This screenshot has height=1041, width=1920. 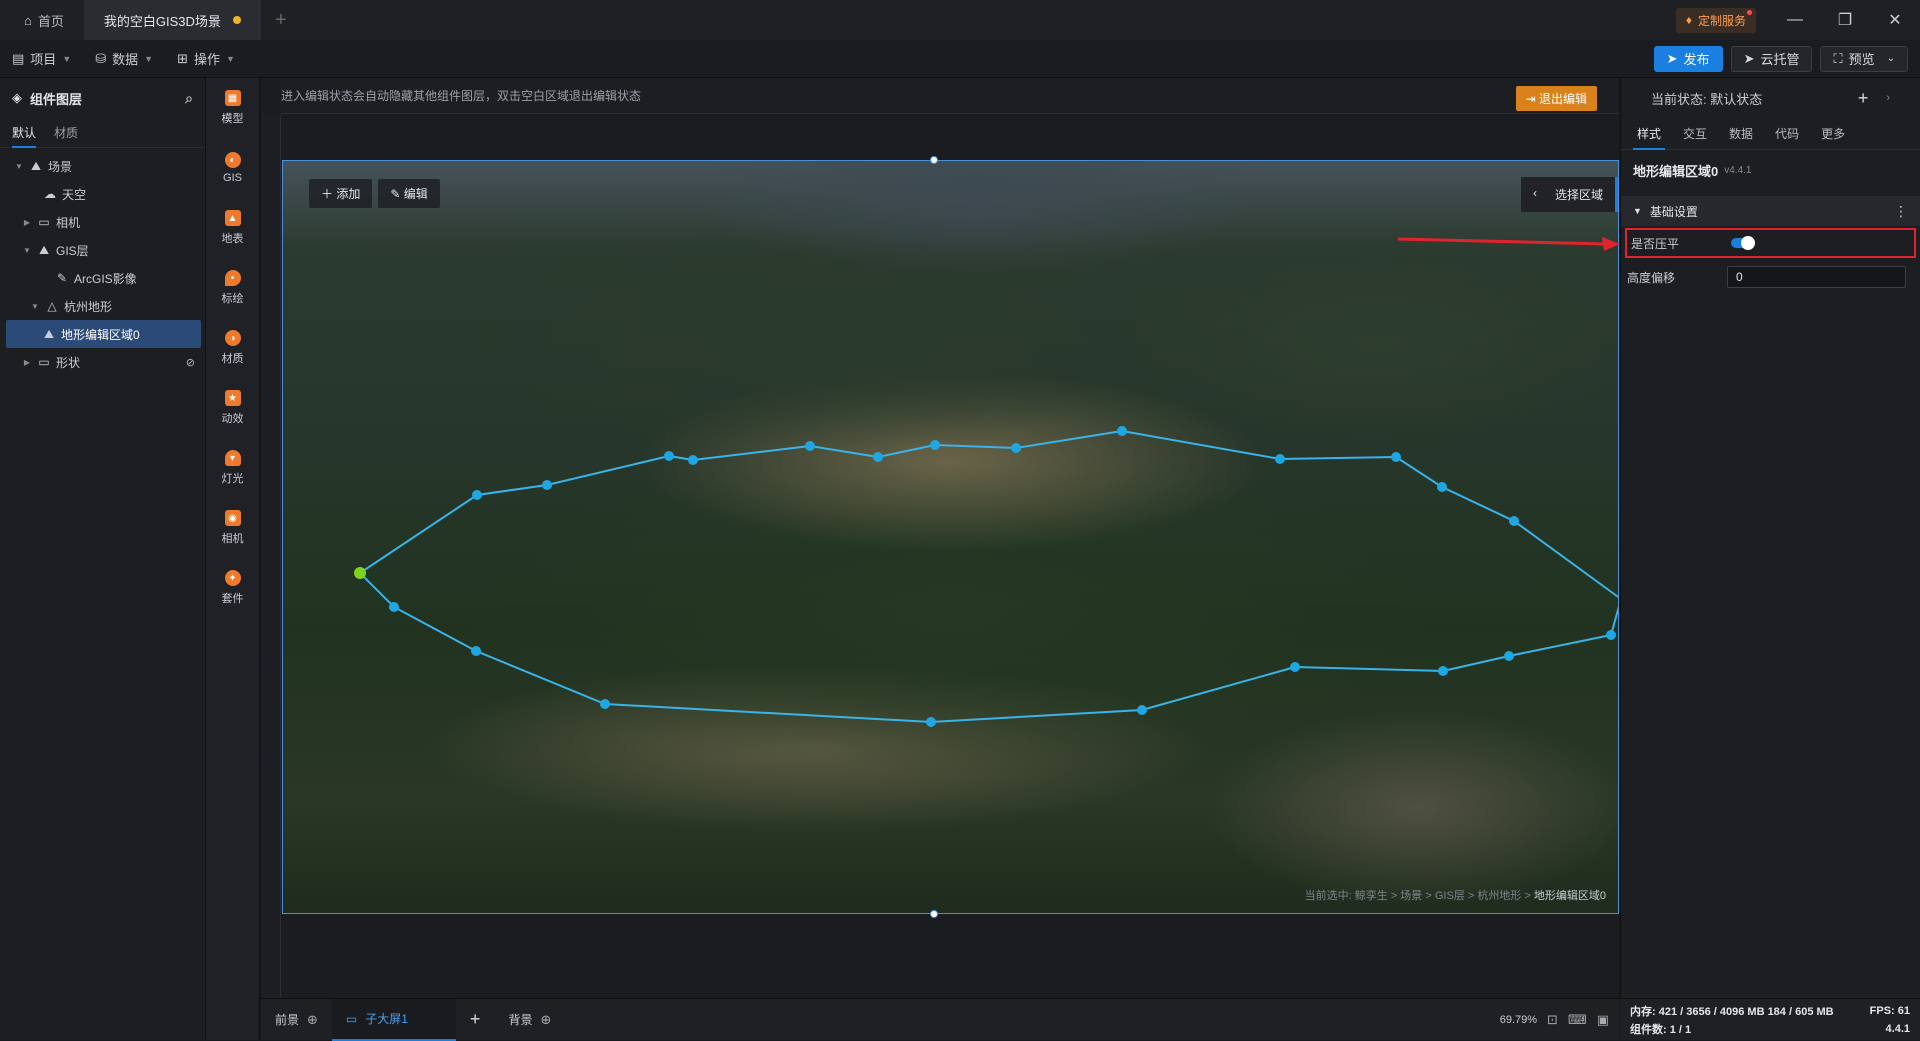 What do you see at coordinates (1695, 134) in the screenshot?
I see `tab-interaction: 交互` at bounding box center [1695, 134].